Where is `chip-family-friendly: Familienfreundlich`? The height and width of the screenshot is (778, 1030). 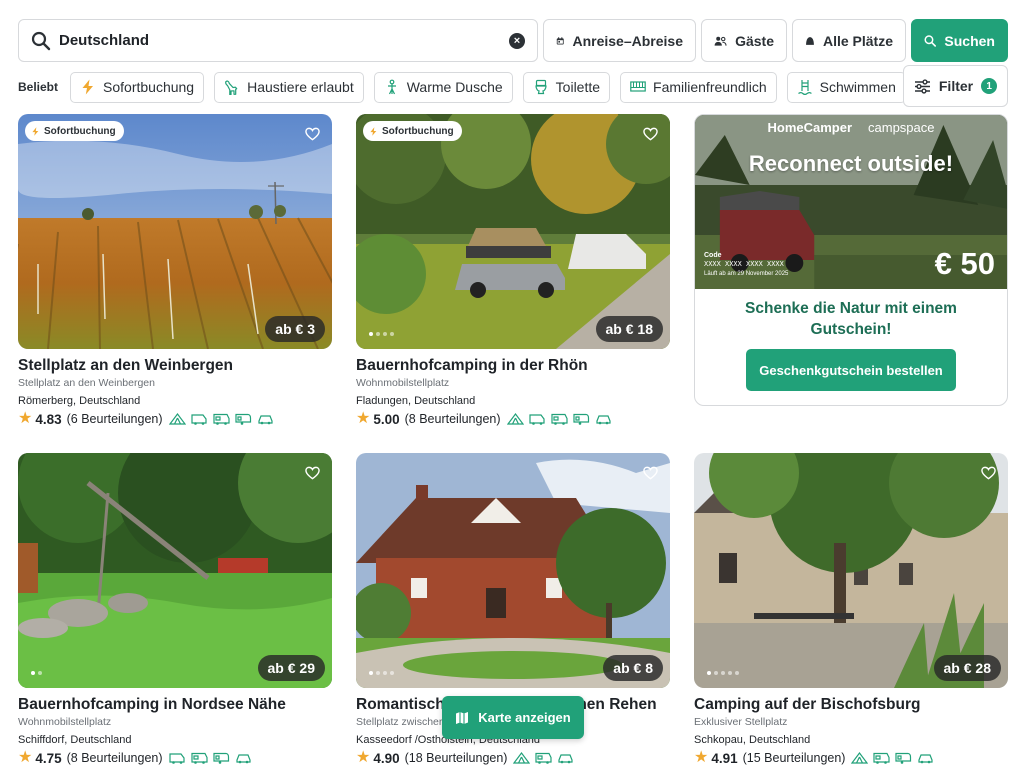 chip-family-friendly: Familienfreundlich is located at coordinates (698, 87).